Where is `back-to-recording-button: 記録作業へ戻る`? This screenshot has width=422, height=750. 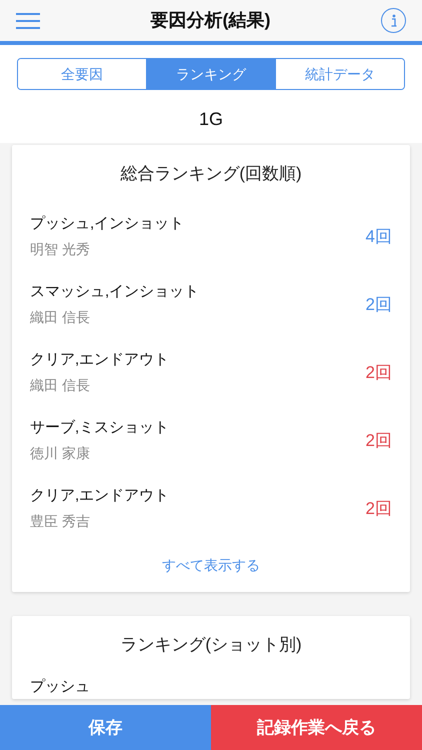 back-to-recording-button: 記録作業へ戻る is located at coordinates (316, 727).